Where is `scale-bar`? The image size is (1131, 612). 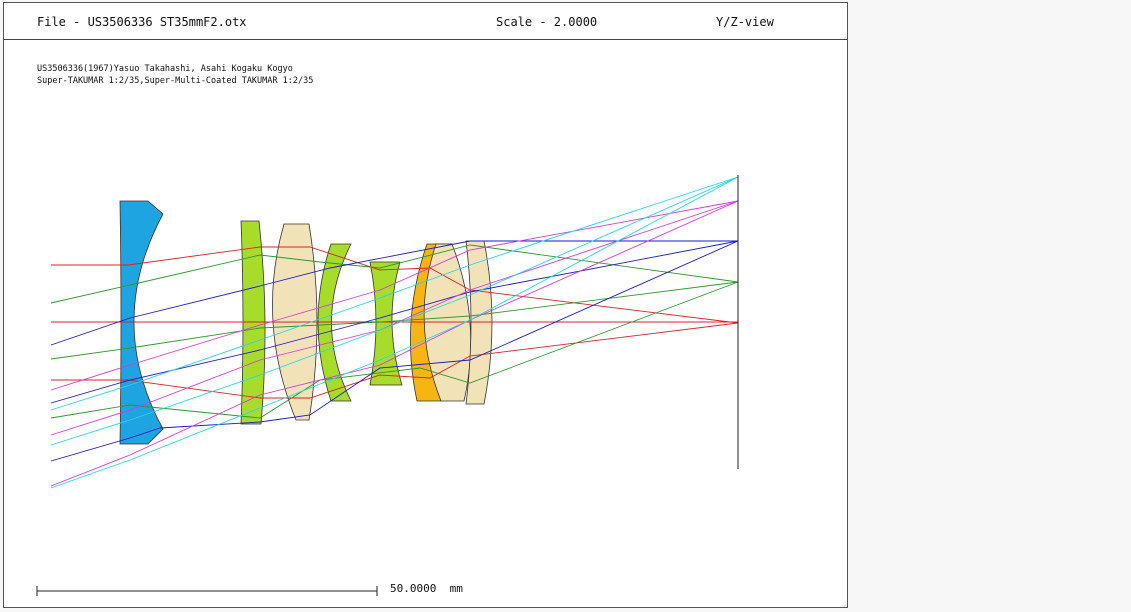 scale-bar is located at coordinates (207, 591).